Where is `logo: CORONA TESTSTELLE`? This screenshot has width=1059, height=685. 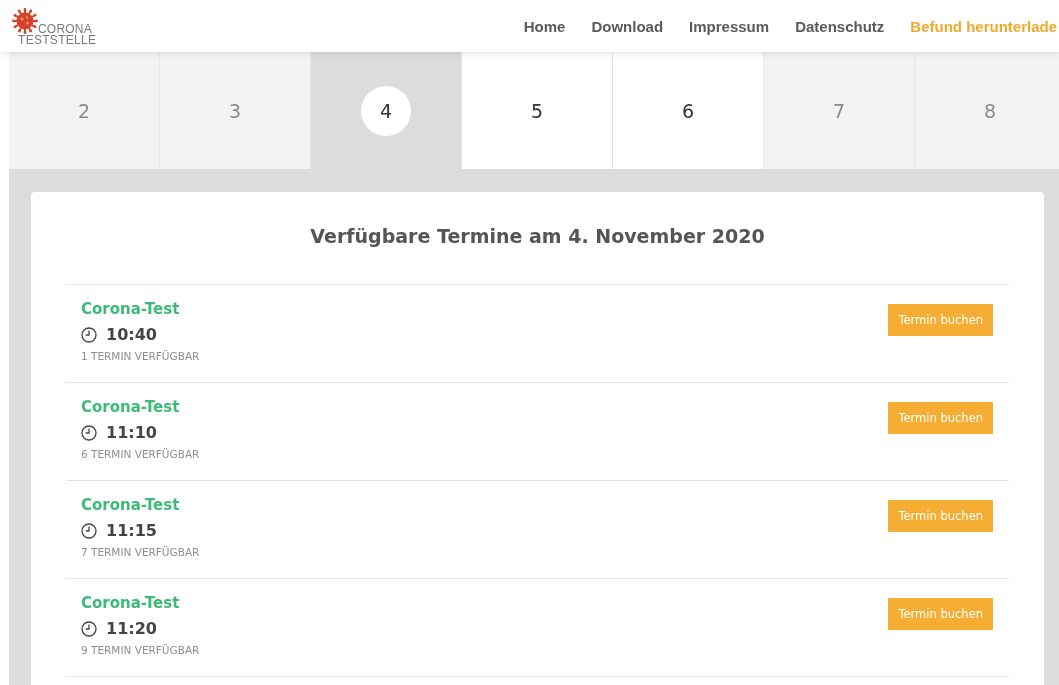 logo: CORONA TESTSTELLE is located at coordinates (54, 27).